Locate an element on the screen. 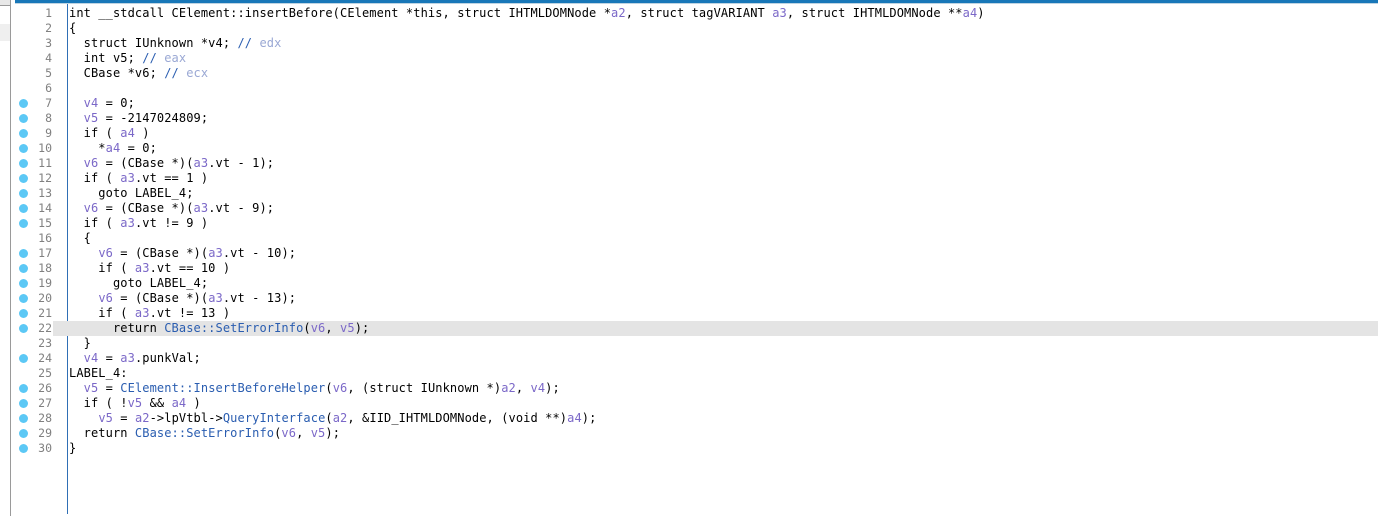  breakpoint-gutter is located at coordinates (24, 260).